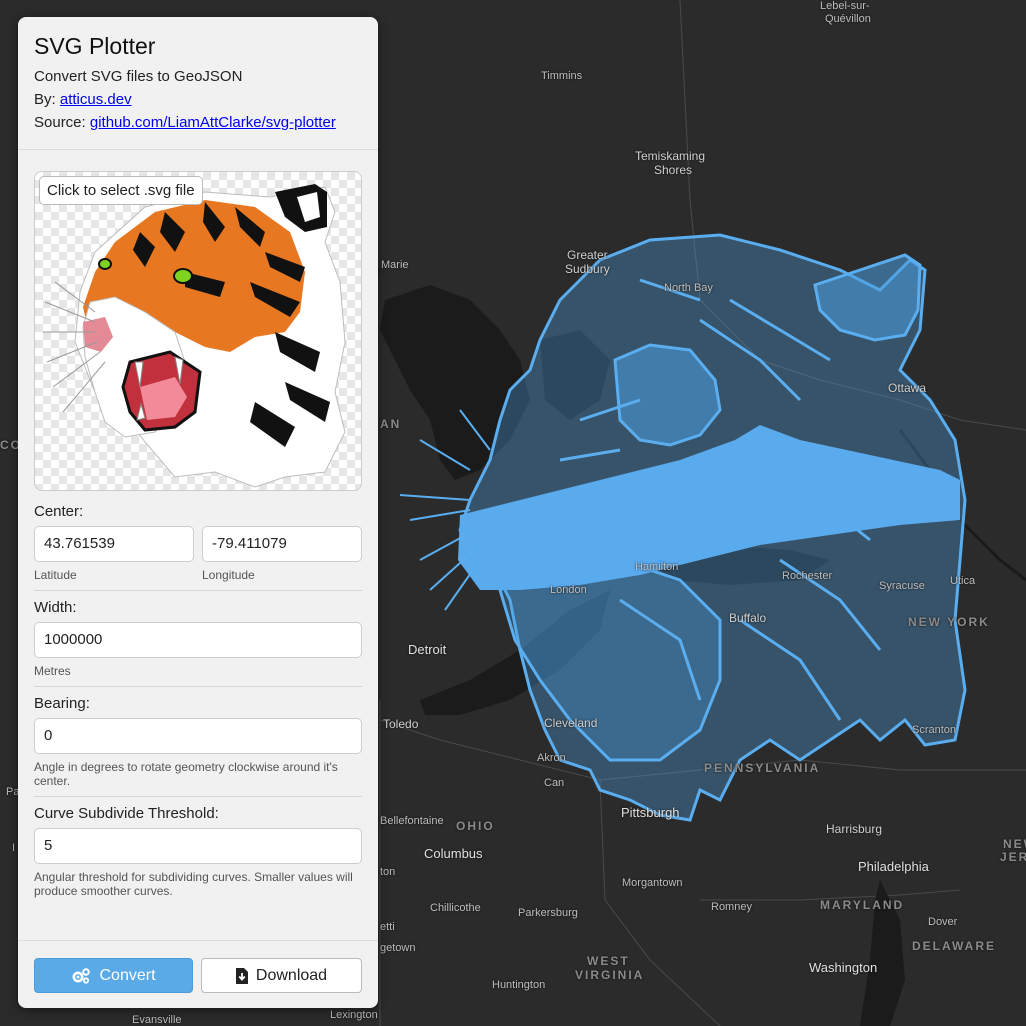  What do you see at coordinates (762, 768) in the screenshot?
I see `map-label: PENNSYLVANIA` at bounding box center [762, 768].